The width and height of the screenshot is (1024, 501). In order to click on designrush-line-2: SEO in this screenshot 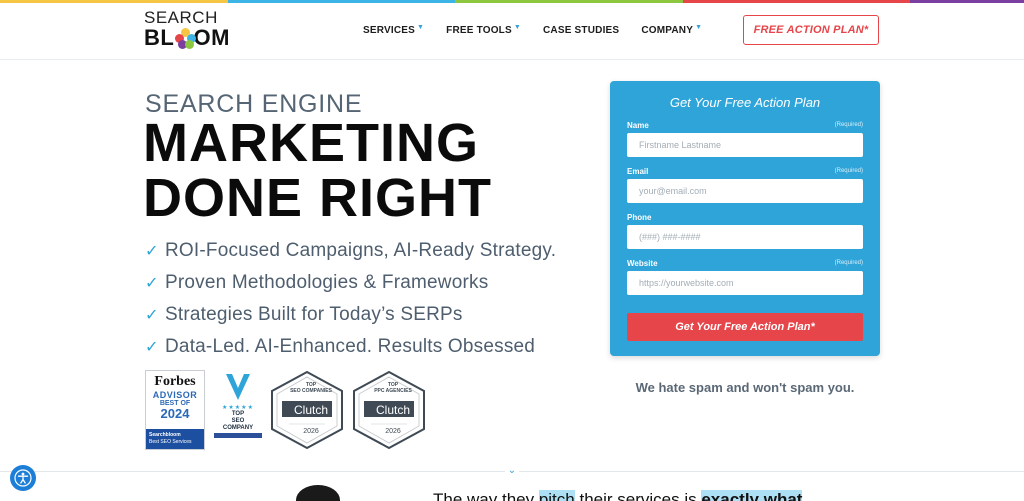, I will do `click(238, 421)`.